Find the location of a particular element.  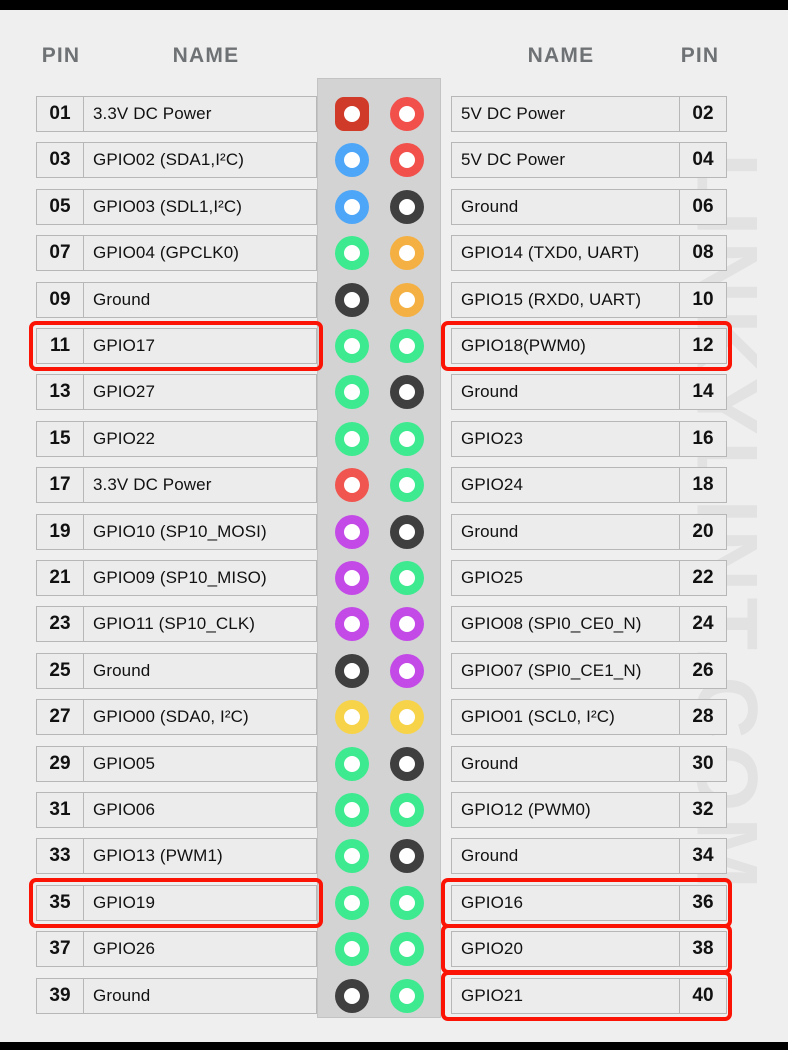

pin-name-right-06: Ground is located at coordinates (565, 206).